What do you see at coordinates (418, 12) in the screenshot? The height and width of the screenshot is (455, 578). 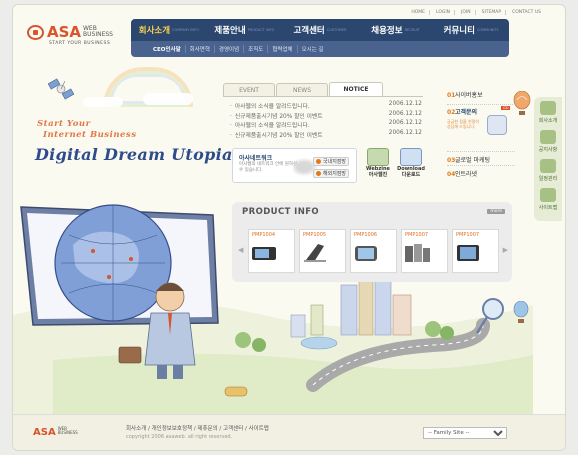 I see `util-home-link: HOME` at bounding box center [418, 12].